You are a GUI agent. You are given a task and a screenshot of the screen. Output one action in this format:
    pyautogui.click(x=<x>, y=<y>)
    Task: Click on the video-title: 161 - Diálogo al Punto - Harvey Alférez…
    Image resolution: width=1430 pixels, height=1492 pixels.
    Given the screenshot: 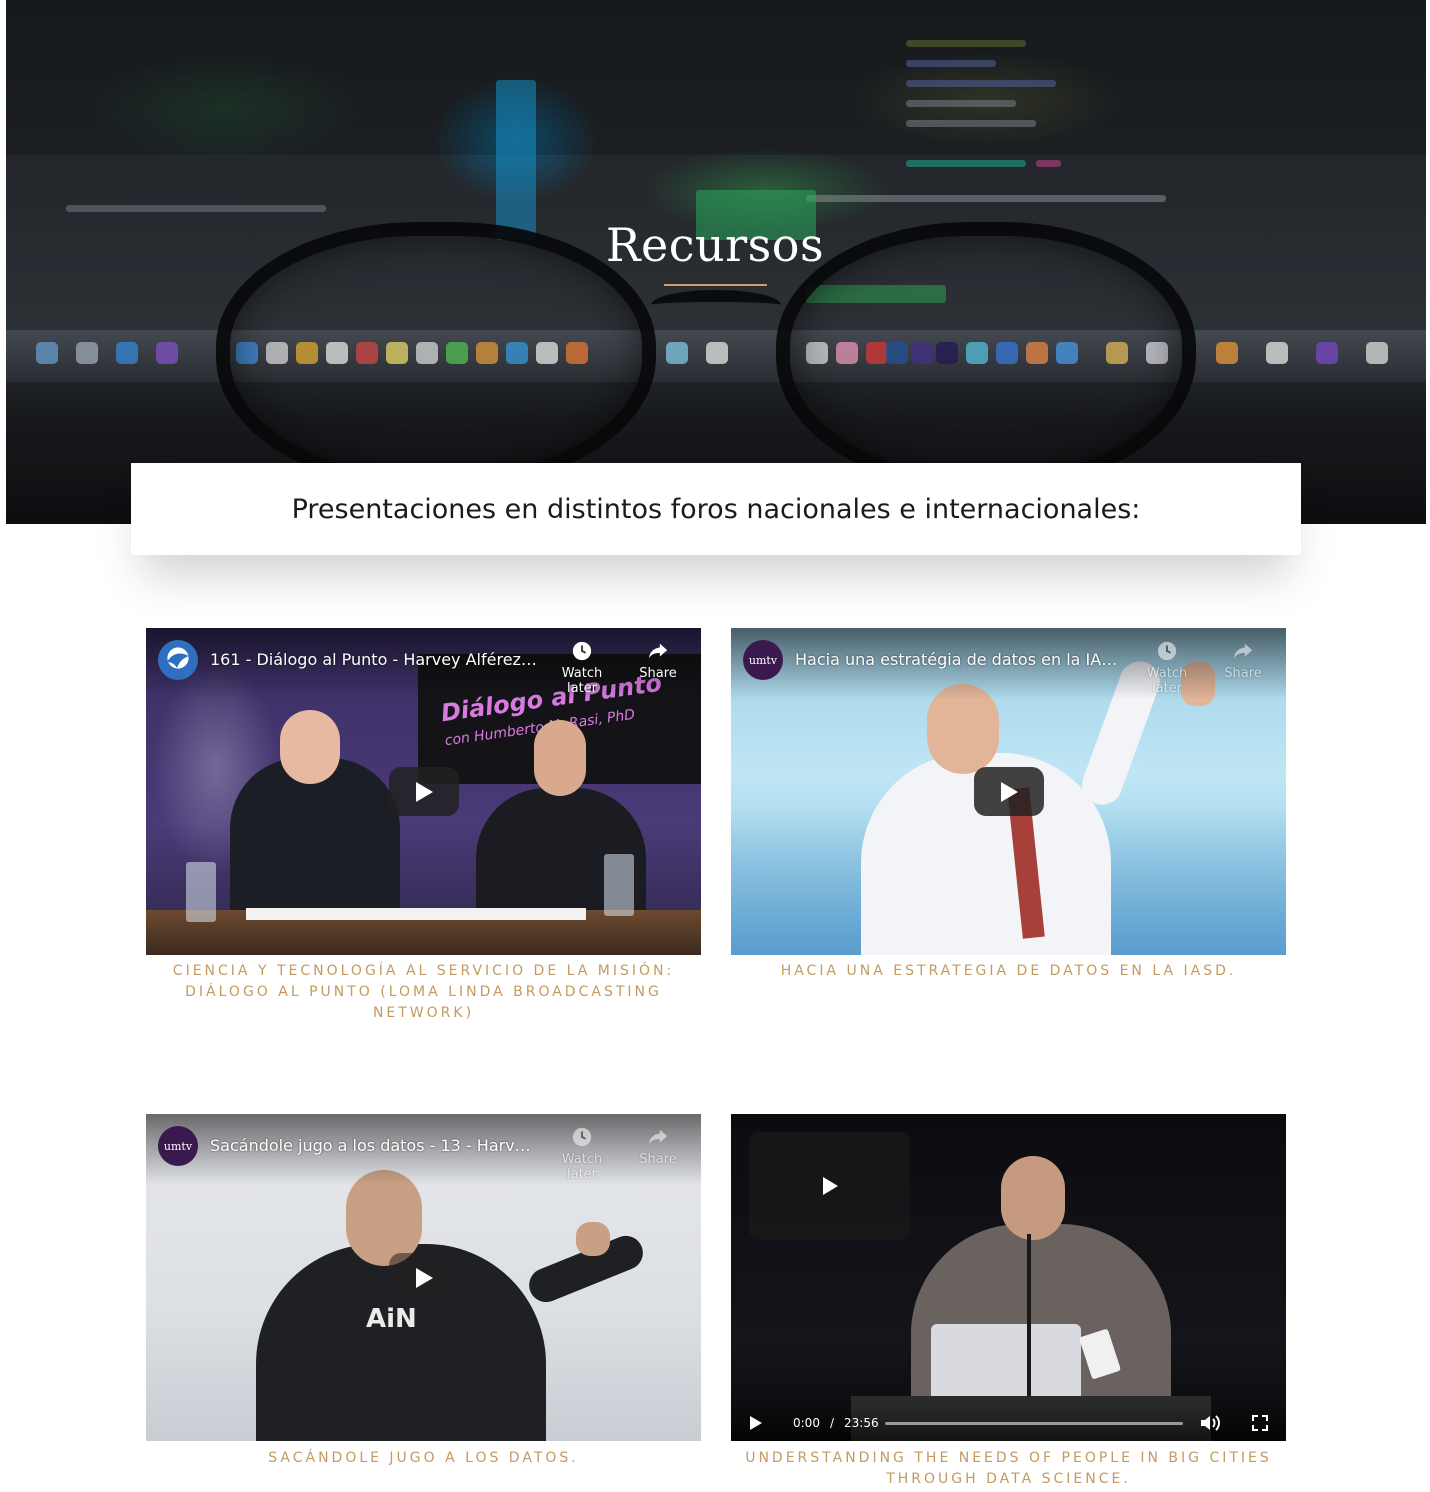 What is the action you would take?
    pyautogui.click(x=375, y=659)
    